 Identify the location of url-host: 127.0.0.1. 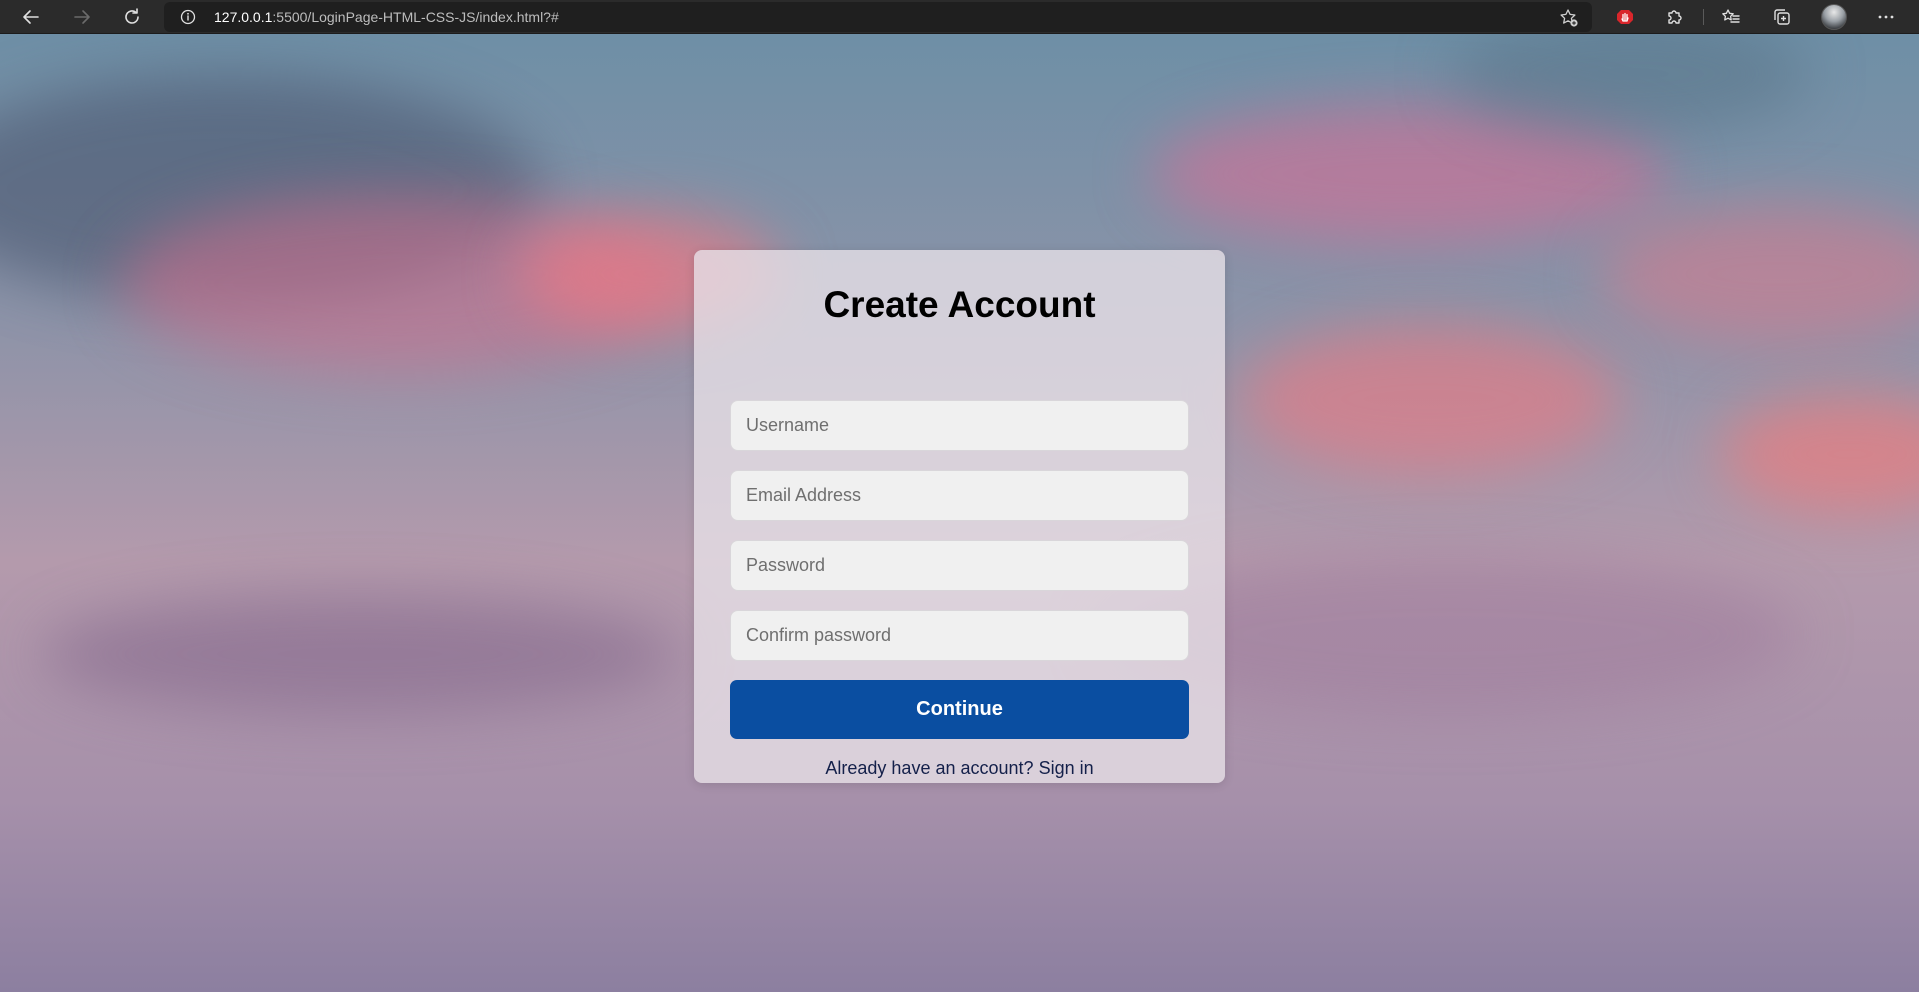
(243, 17).